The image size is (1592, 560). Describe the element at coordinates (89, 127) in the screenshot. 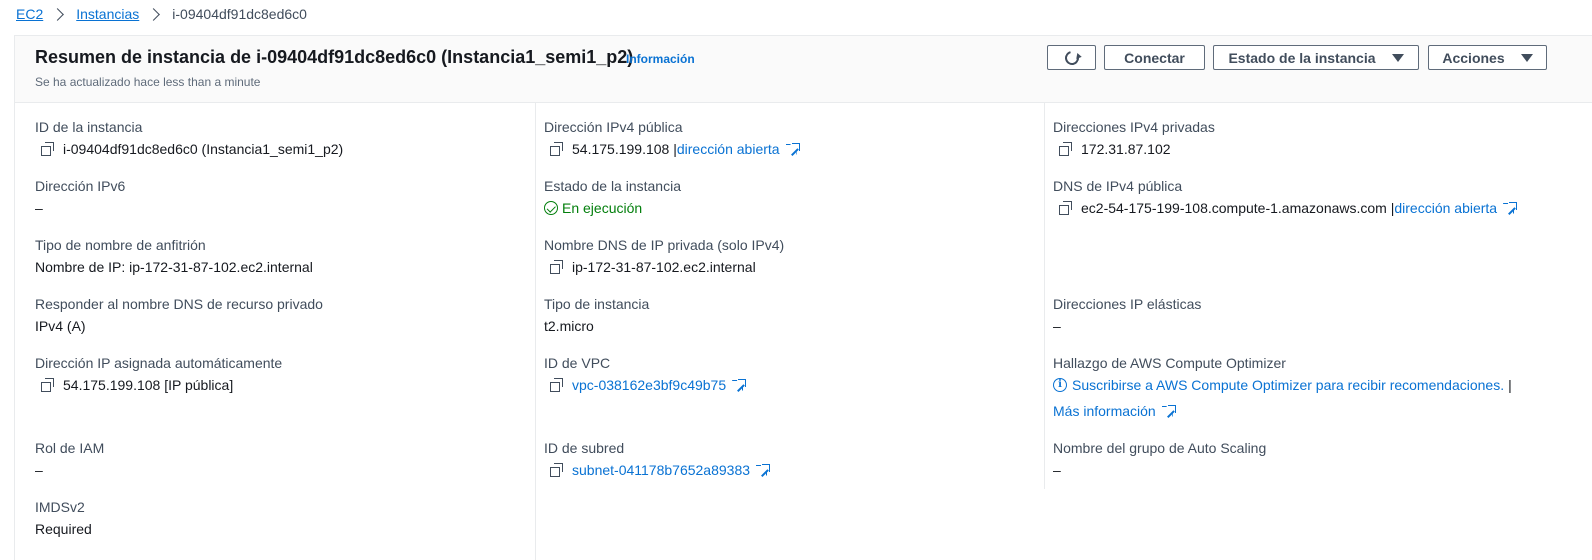

I see `instance-id-label: ID de la instancia` at that location.